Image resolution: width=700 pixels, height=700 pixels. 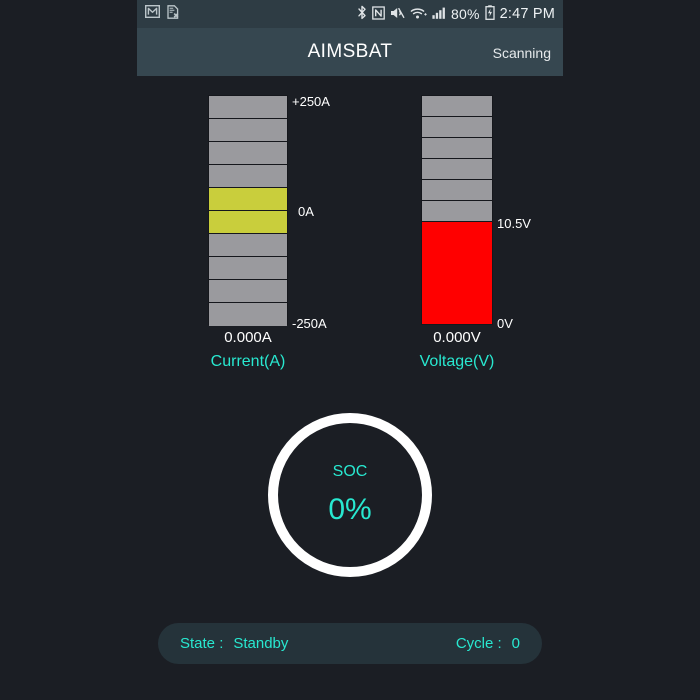 What do you see at coordinates (306, 211) in the screenshot?
I see `current-tick-zero: 0A` at bounding box center [306, 211].